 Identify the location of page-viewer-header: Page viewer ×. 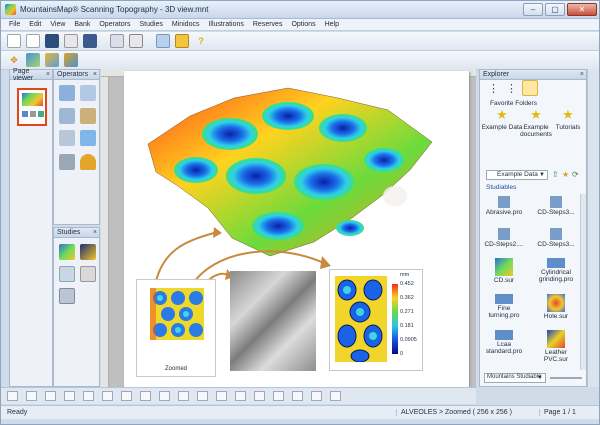
(31, 75).